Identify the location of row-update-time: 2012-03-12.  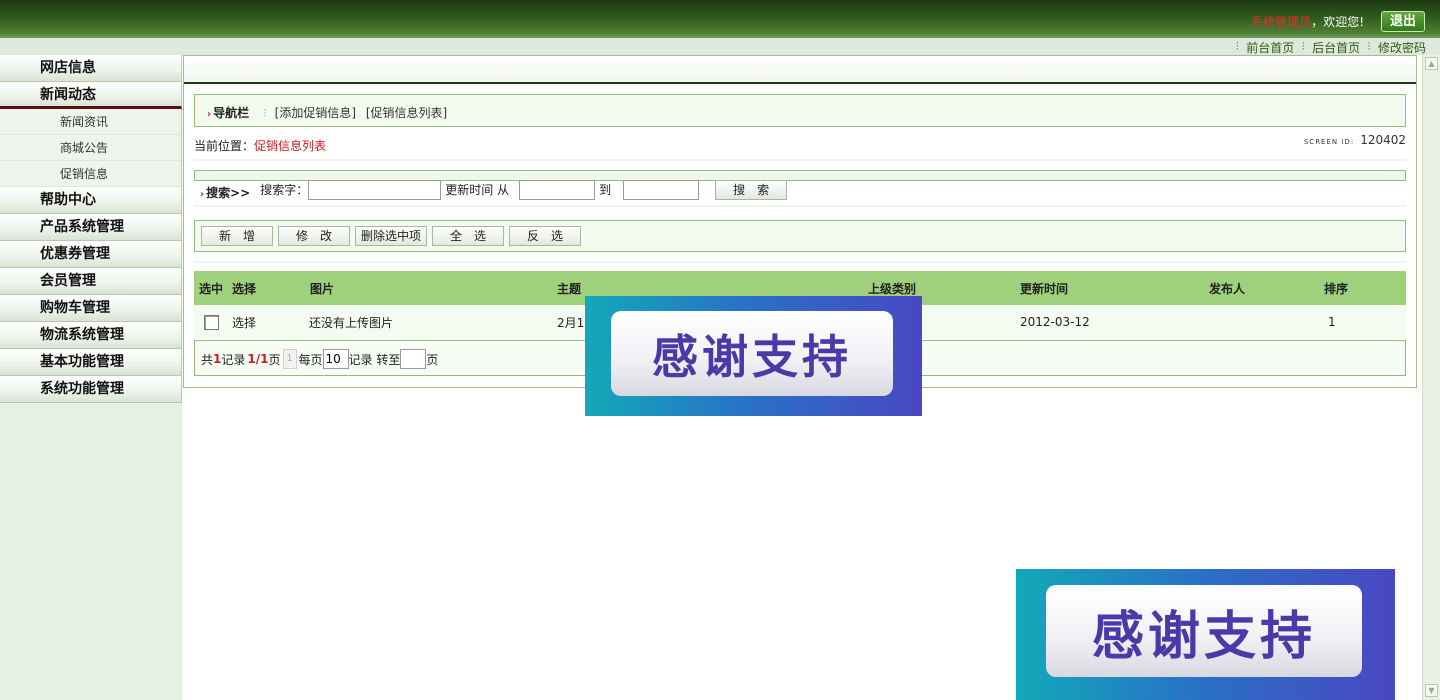
(1055, 322).